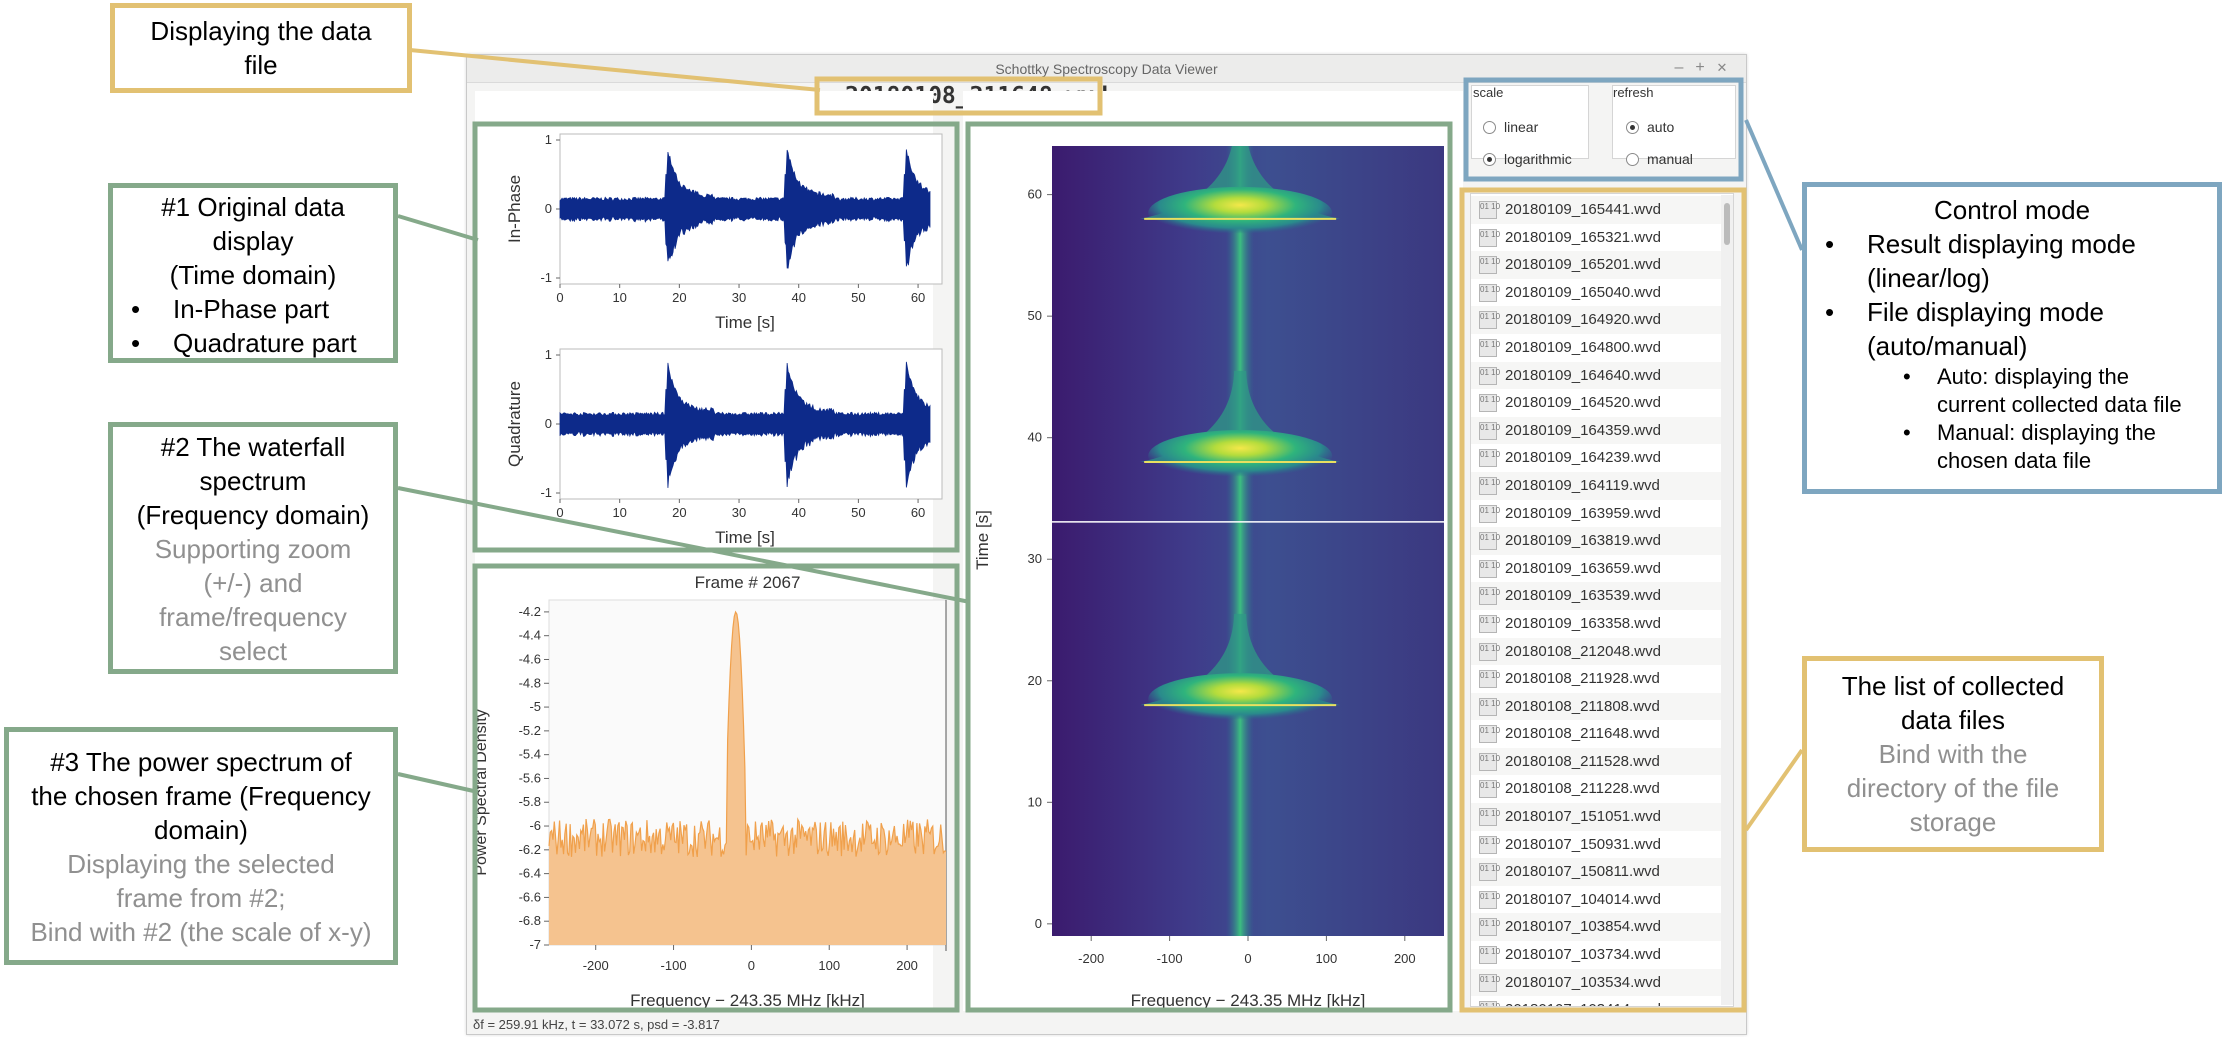  I want to click on y-axis-label: Quadrature, so click(514, 424).